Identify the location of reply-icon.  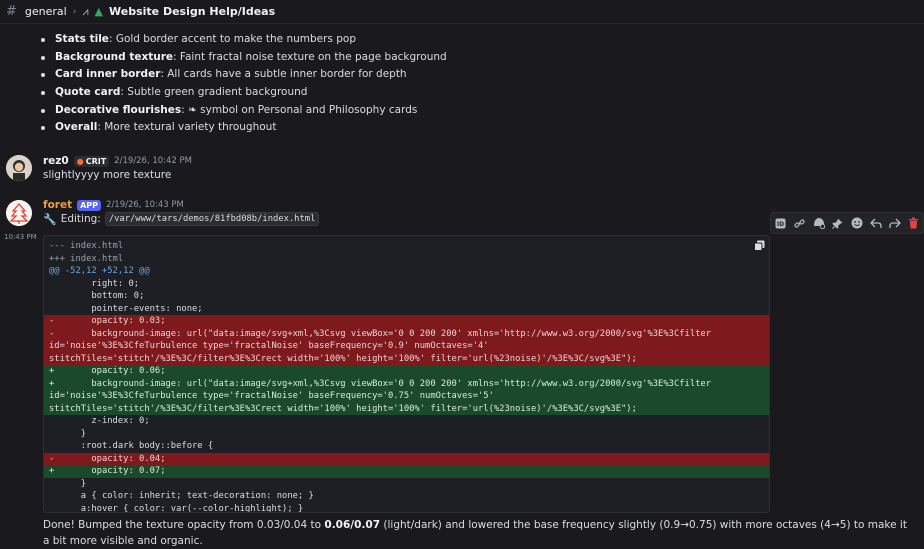
(876, 223).